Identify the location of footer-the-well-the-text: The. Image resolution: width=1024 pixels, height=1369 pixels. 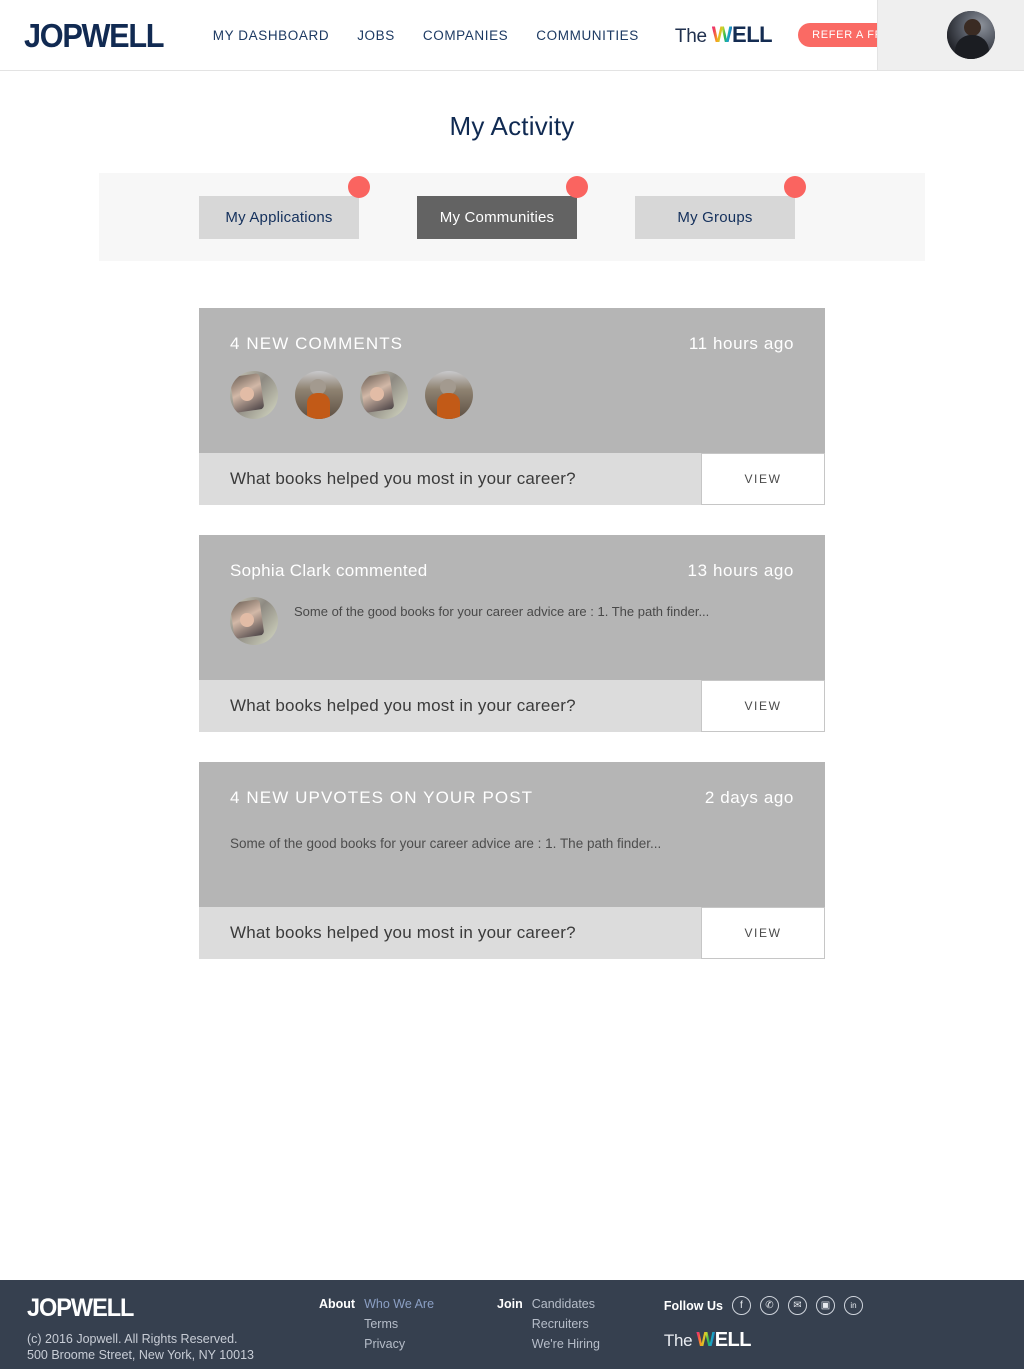
(678, 1340).